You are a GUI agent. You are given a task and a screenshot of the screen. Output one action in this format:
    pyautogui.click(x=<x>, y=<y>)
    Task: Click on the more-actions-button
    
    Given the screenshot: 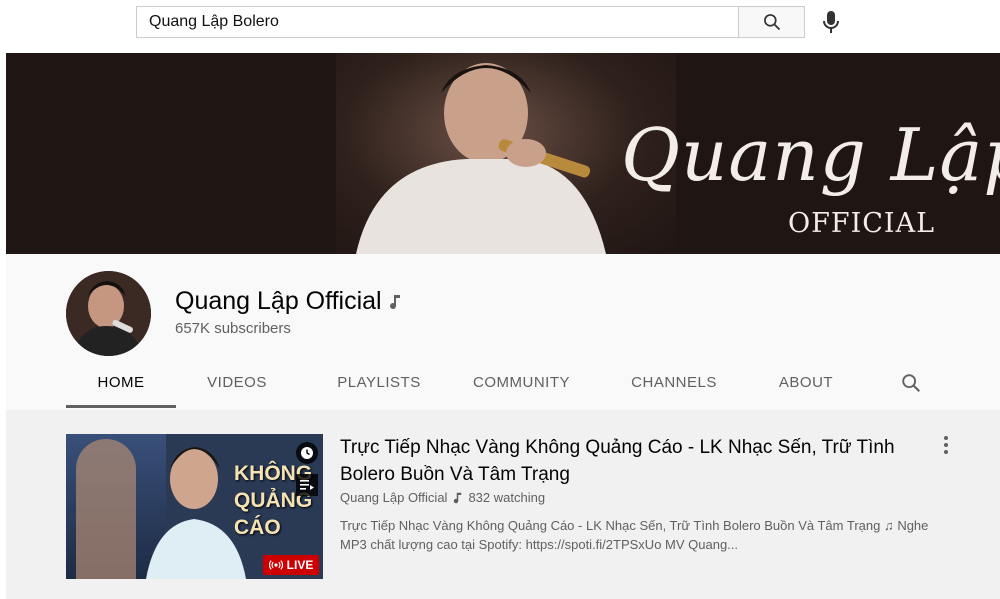 What is the action you would take?
    pyautogui.click(x=946, y=445)
    